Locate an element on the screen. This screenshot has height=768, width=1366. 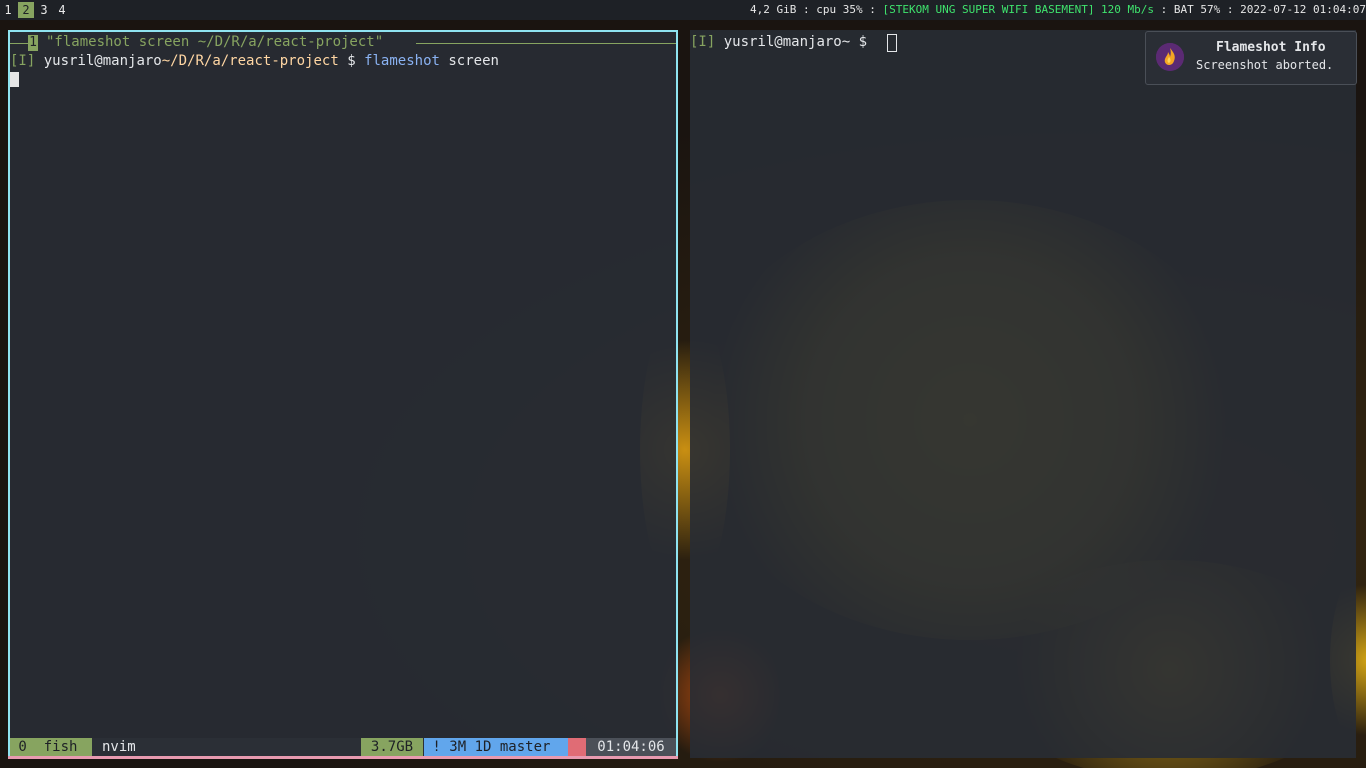
battery-status: BAT 57% is located at coordinates (1197, 9).